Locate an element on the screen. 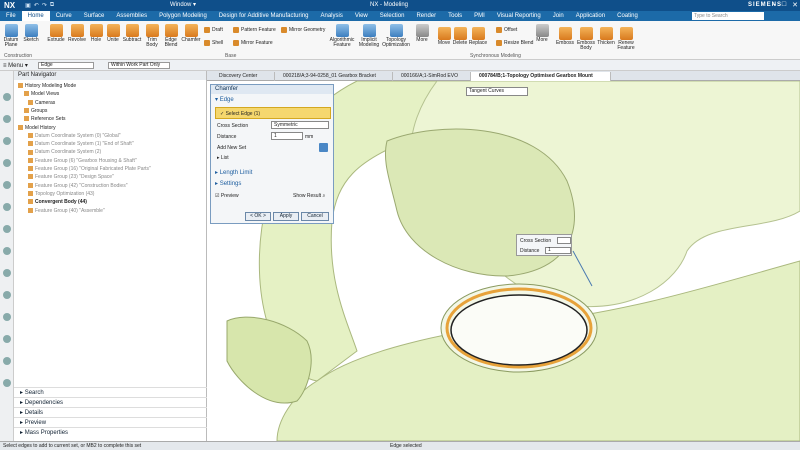 The height and width of the screenshot is (450, 800). add-new-set-button is located at coordinates (323, 147).